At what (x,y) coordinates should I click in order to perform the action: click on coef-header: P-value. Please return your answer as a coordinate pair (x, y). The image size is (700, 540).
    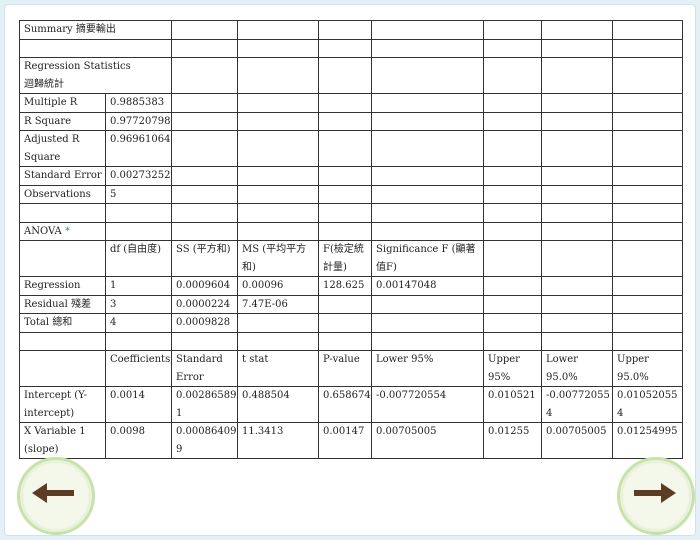
    Looking at the image, I should click on (345, 368).